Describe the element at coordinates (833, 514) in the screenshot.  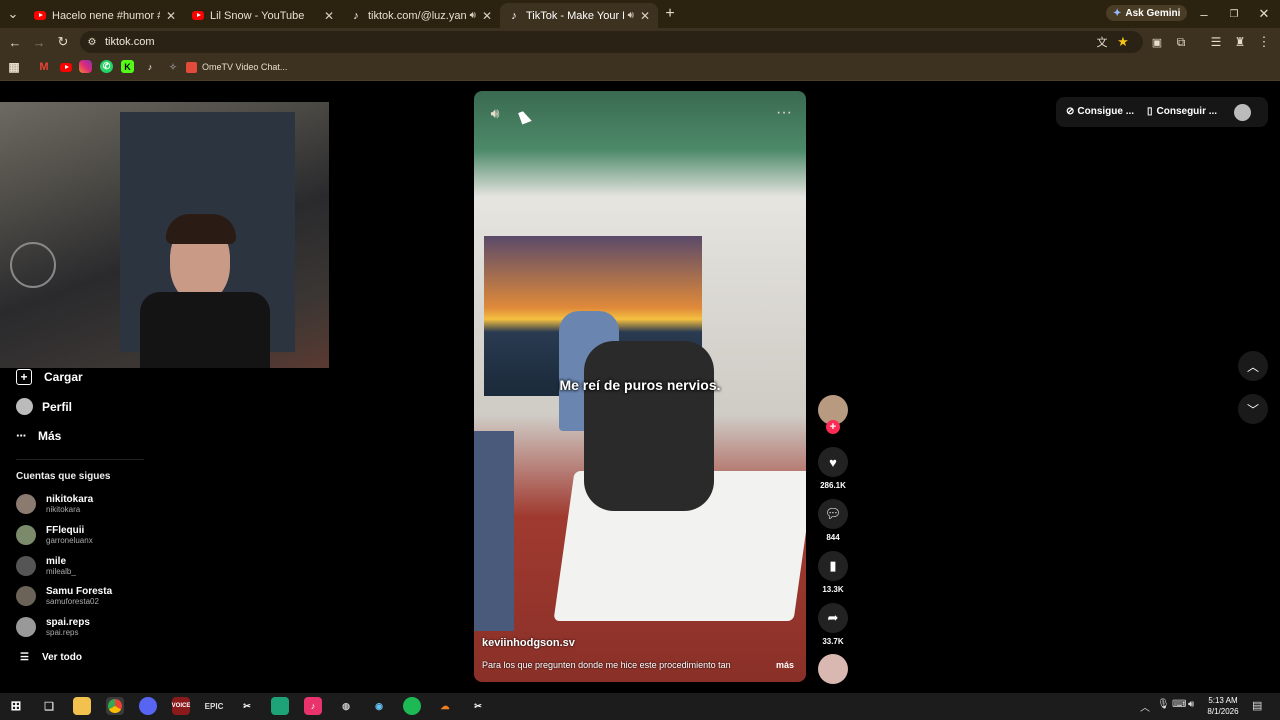
I see `comment-icon: 💬︎` at that location.